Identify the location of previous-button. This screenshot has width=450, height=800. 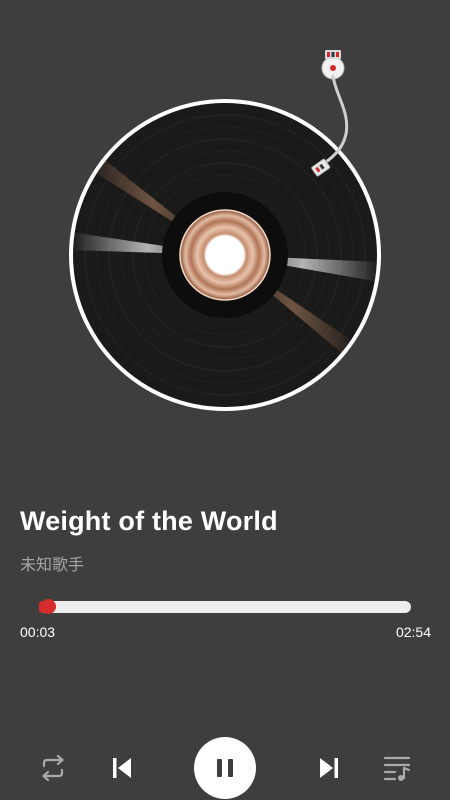
(122, 768).